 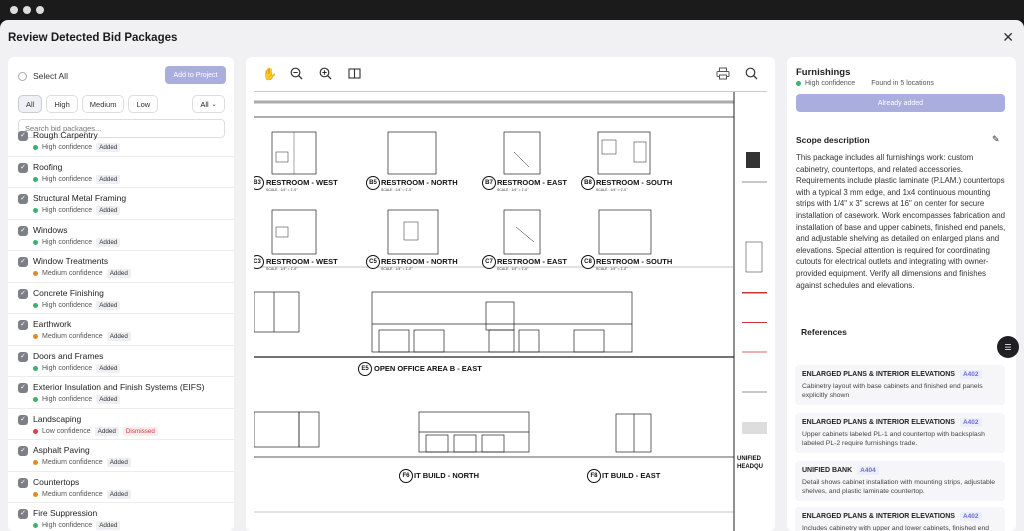 I want to click on package-name: Countertops, so click(x=56, y=481).